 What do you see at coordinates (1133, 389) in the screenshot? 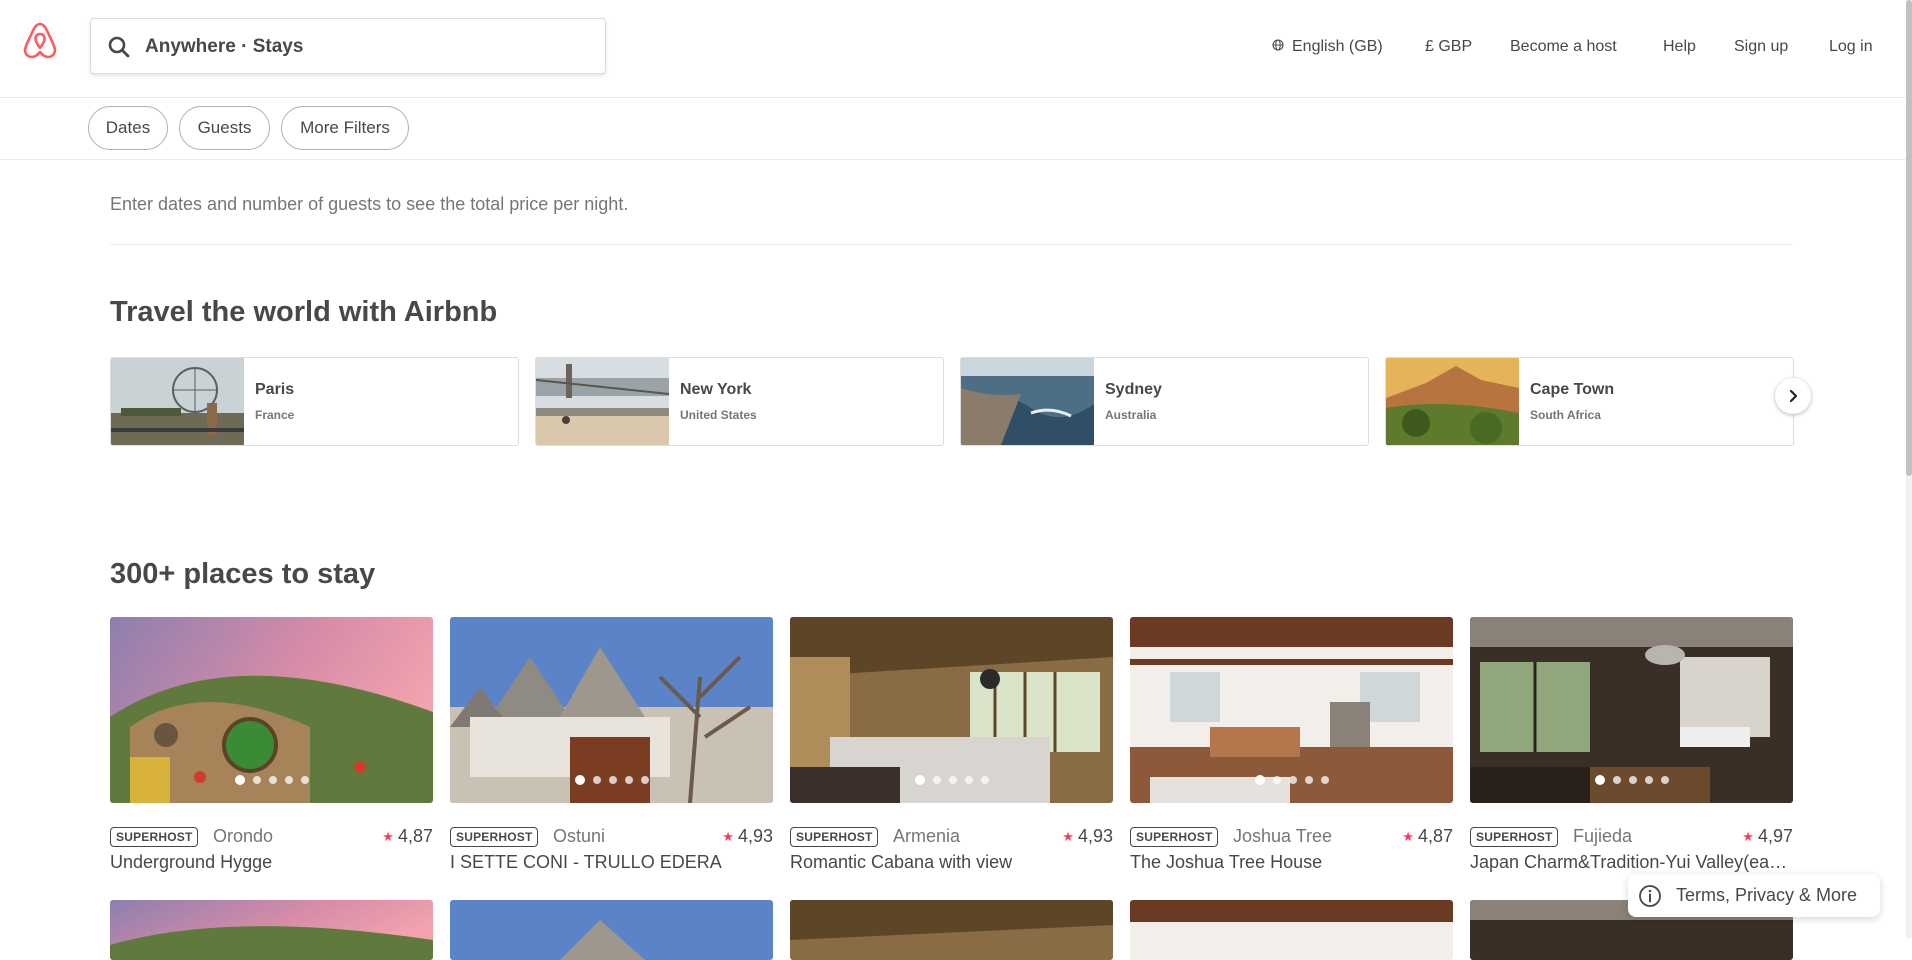
I see `destination-city: Sydney` at bounding box center [1133, 389].